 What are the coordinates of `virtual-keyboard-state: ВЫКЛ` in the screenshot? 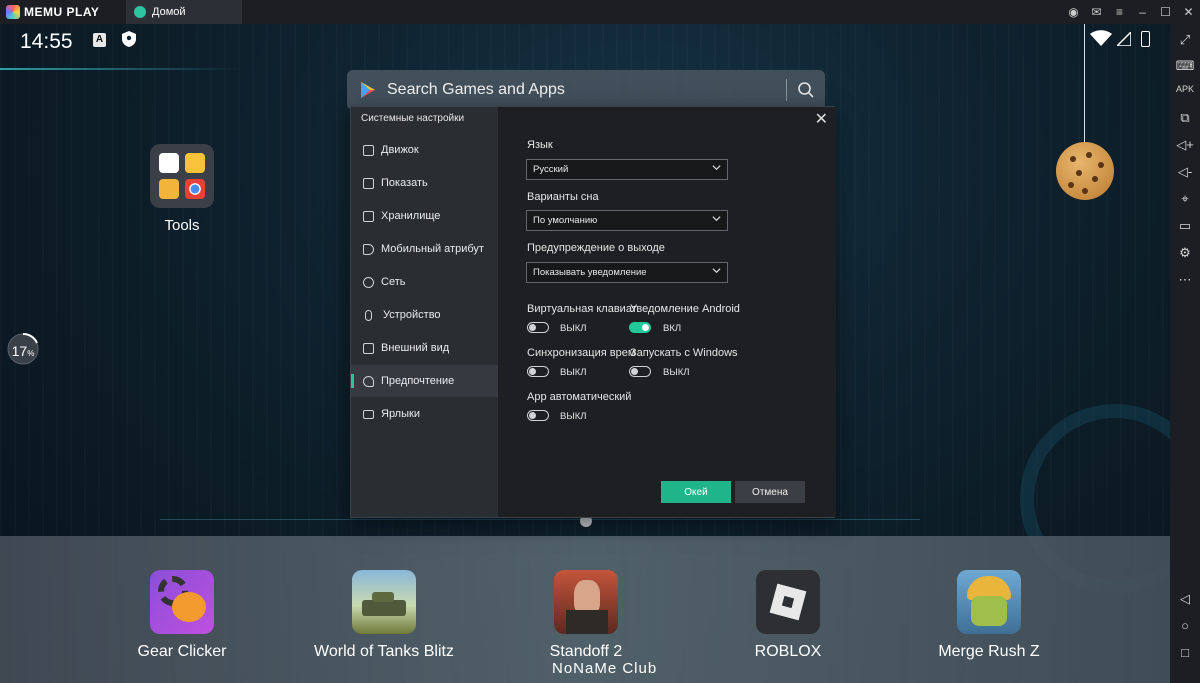 It's located at (573, 328).